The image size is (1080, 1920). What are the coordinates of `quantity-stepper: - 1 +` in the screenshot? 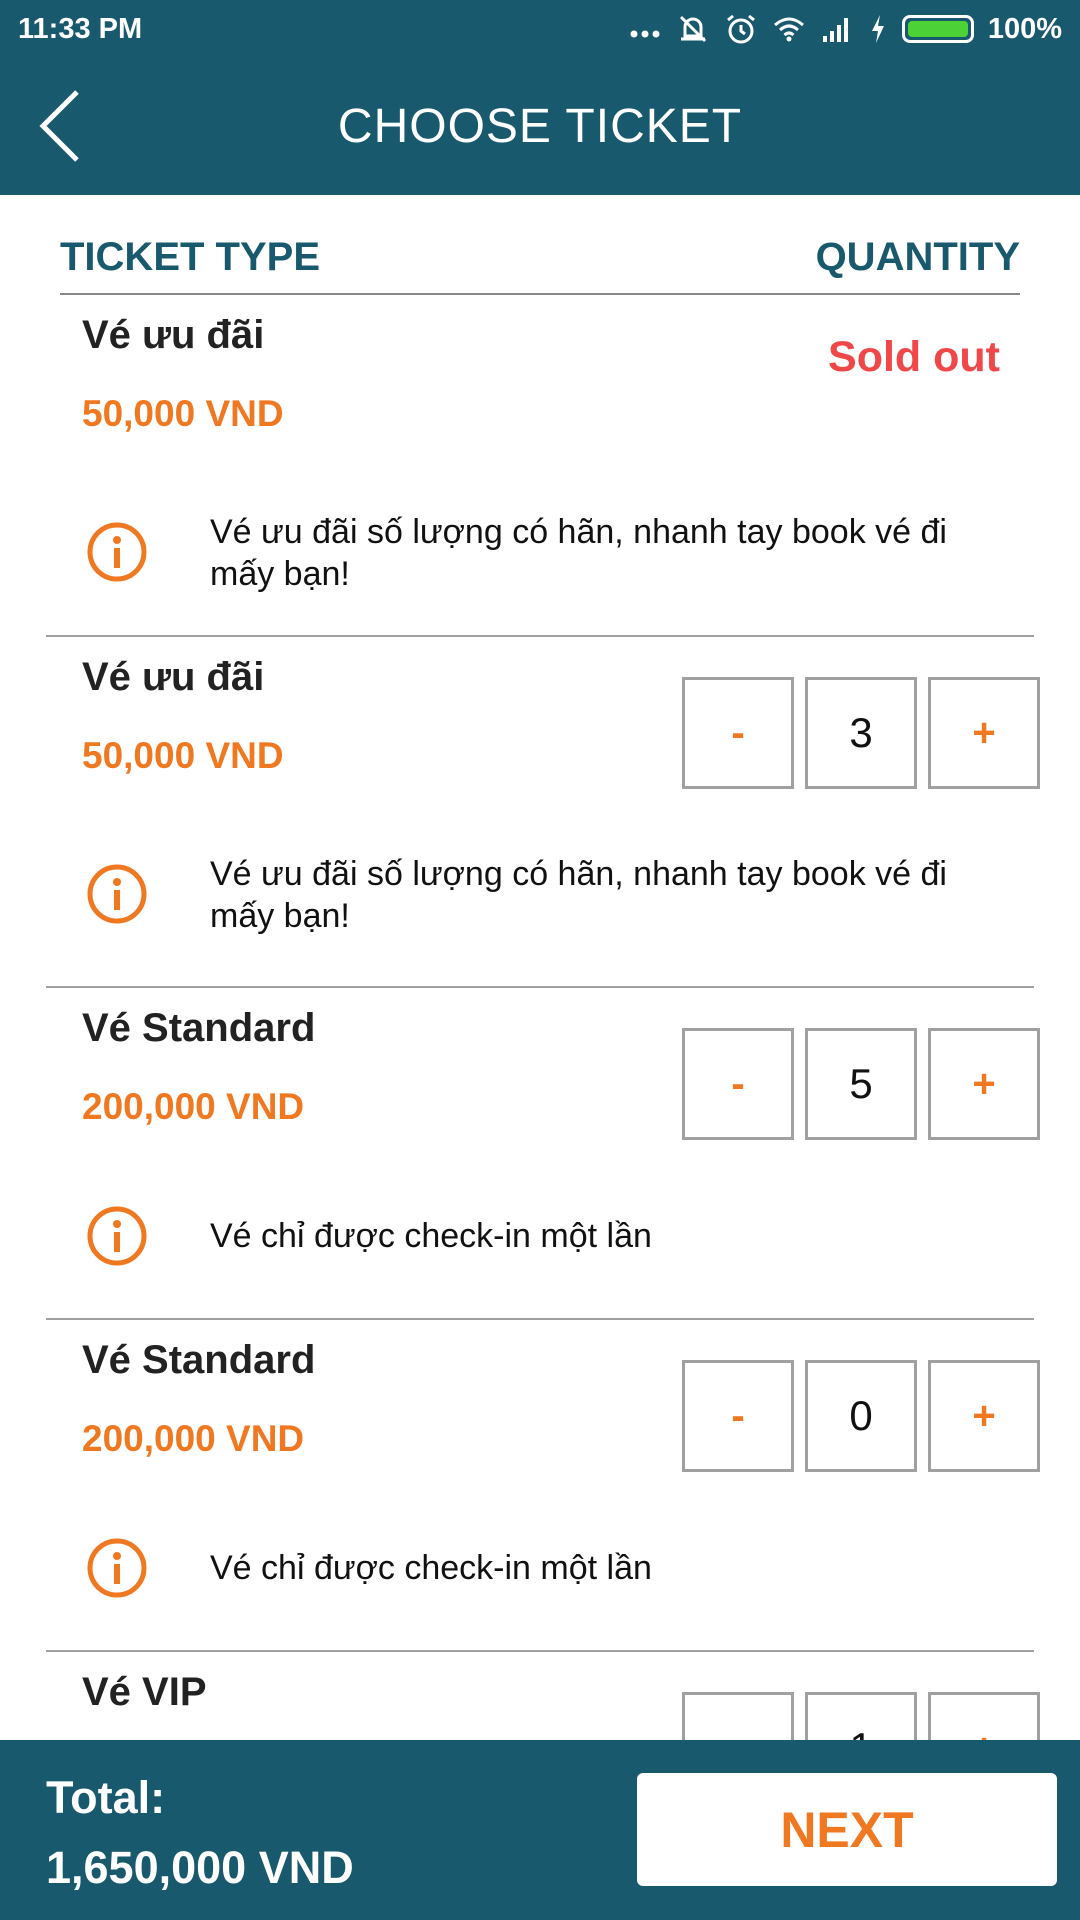 It's located at (861, 1716).